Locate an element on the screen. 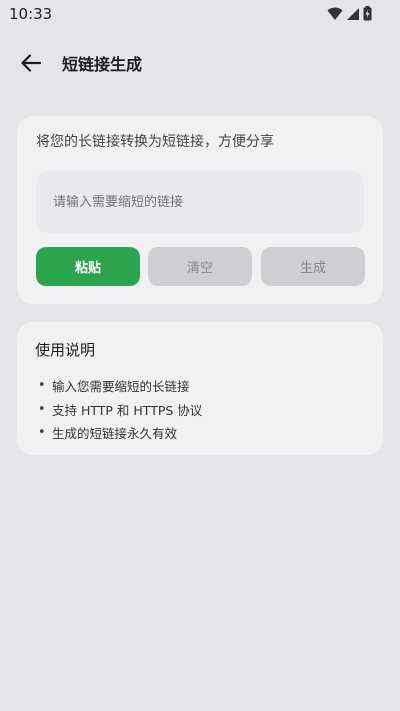 This screenshot has width=400, height=711. list-item: • 生成的短链接永久有效 is located at coordinates (120, 433).